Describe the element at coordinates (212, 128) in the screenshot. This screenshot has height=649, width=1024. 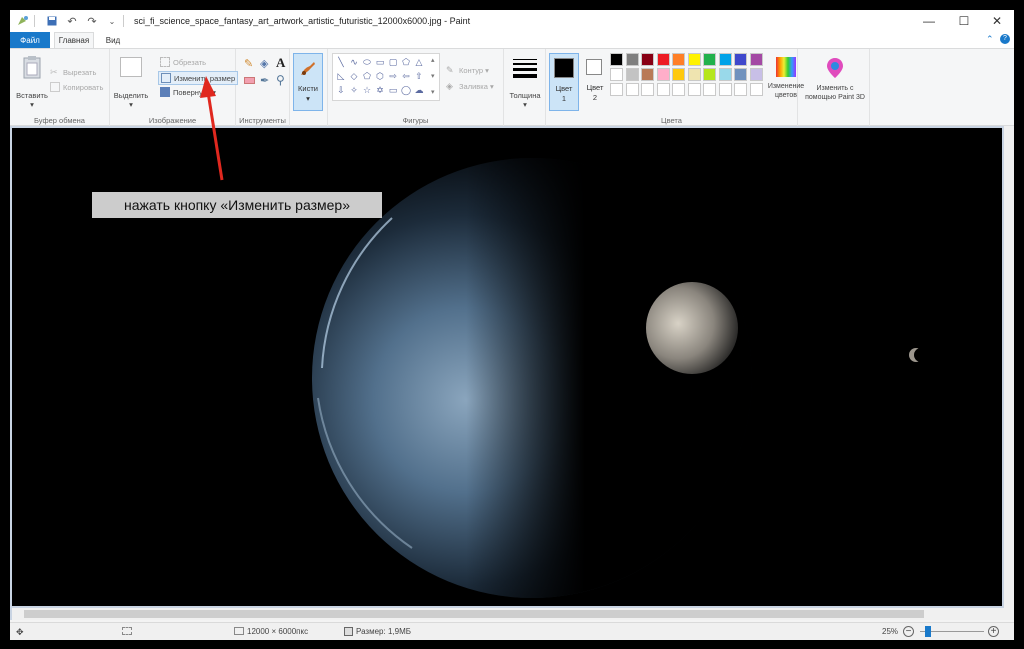
I see `annotation-arrow` at that location.